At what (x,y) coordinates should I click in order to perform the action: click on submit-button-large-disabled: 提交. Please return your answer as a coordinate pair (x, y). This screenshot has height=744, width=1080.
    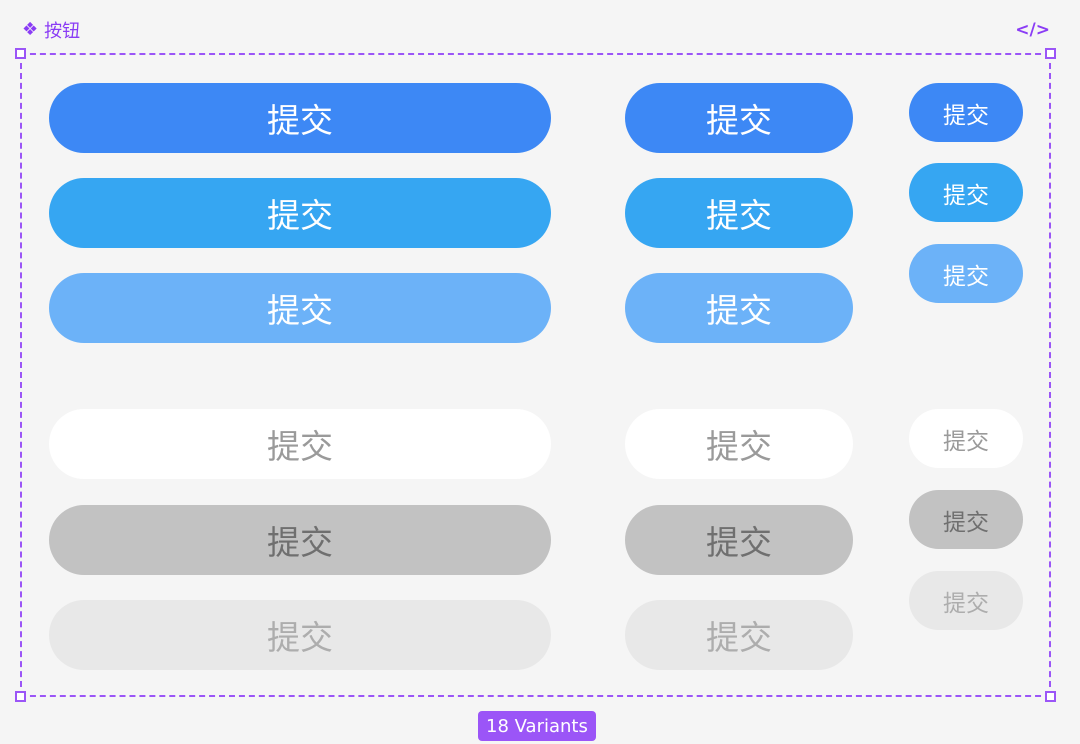
    Looking at the image, I should click on (300, 635).